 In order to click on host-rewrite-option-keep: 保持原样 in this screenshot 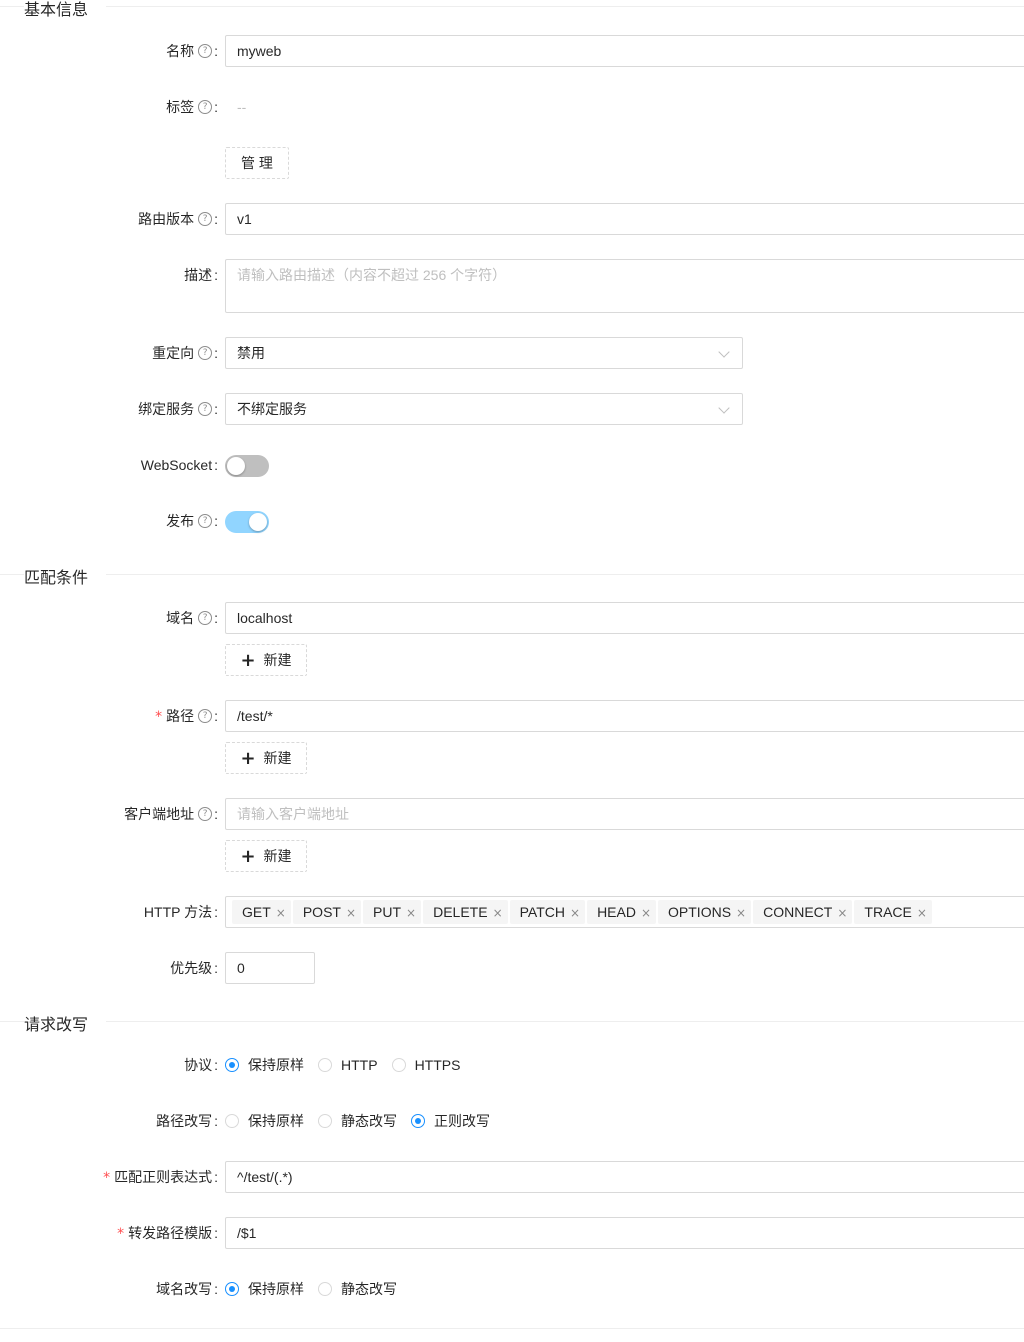, I will do `click(264, 1289)`.